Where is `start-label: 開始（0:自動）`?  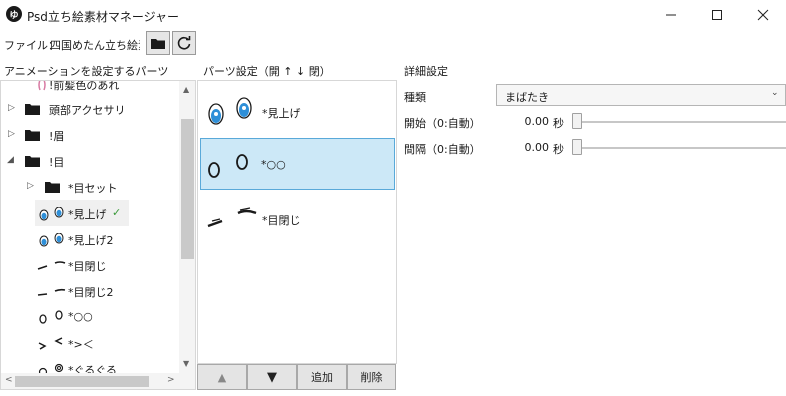
start-label: 開始（0:自動） is located at coordinates (442, 123).